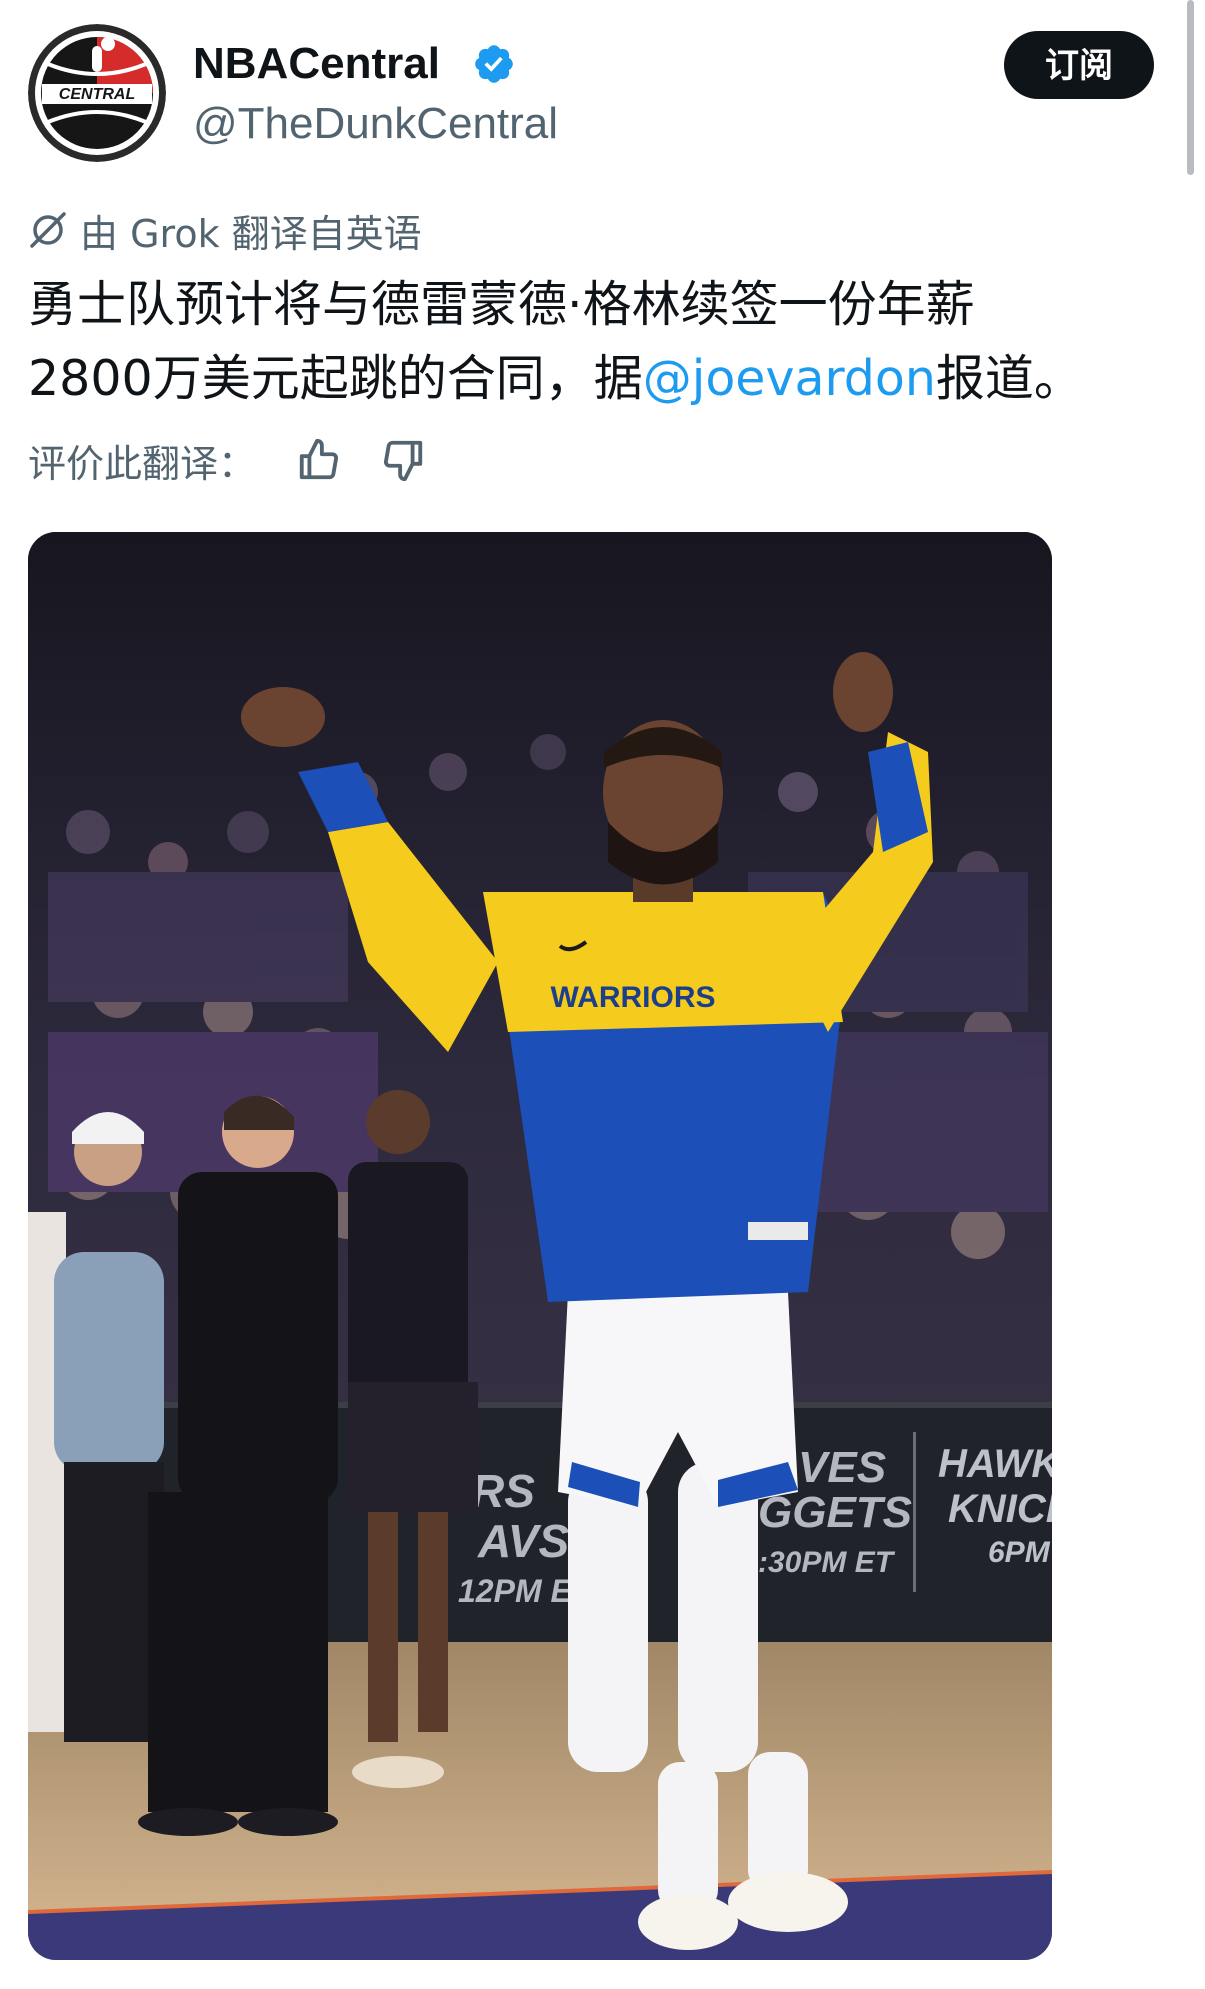  I want to click on svg-text: GGETS, so click(835, 1512).